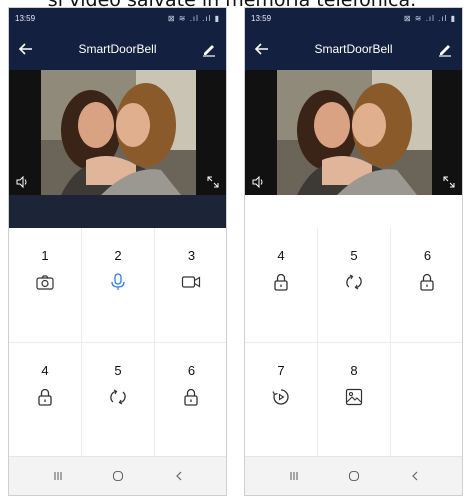  I want to click on video-icon, so click(191, 282).